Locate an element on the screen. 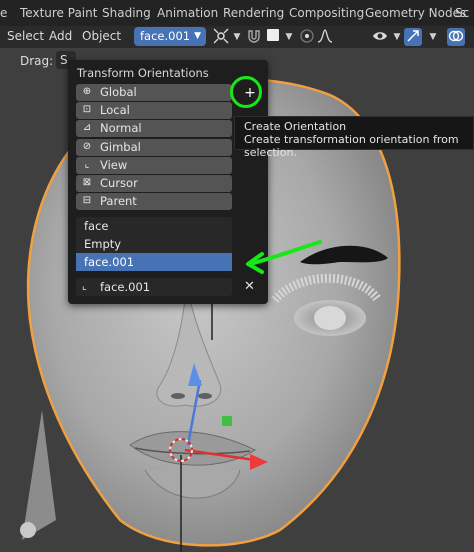 This screenshot has width=474, height=552. orientation-item-normal: ⊿ Normal is located at coordinates (154, 129).